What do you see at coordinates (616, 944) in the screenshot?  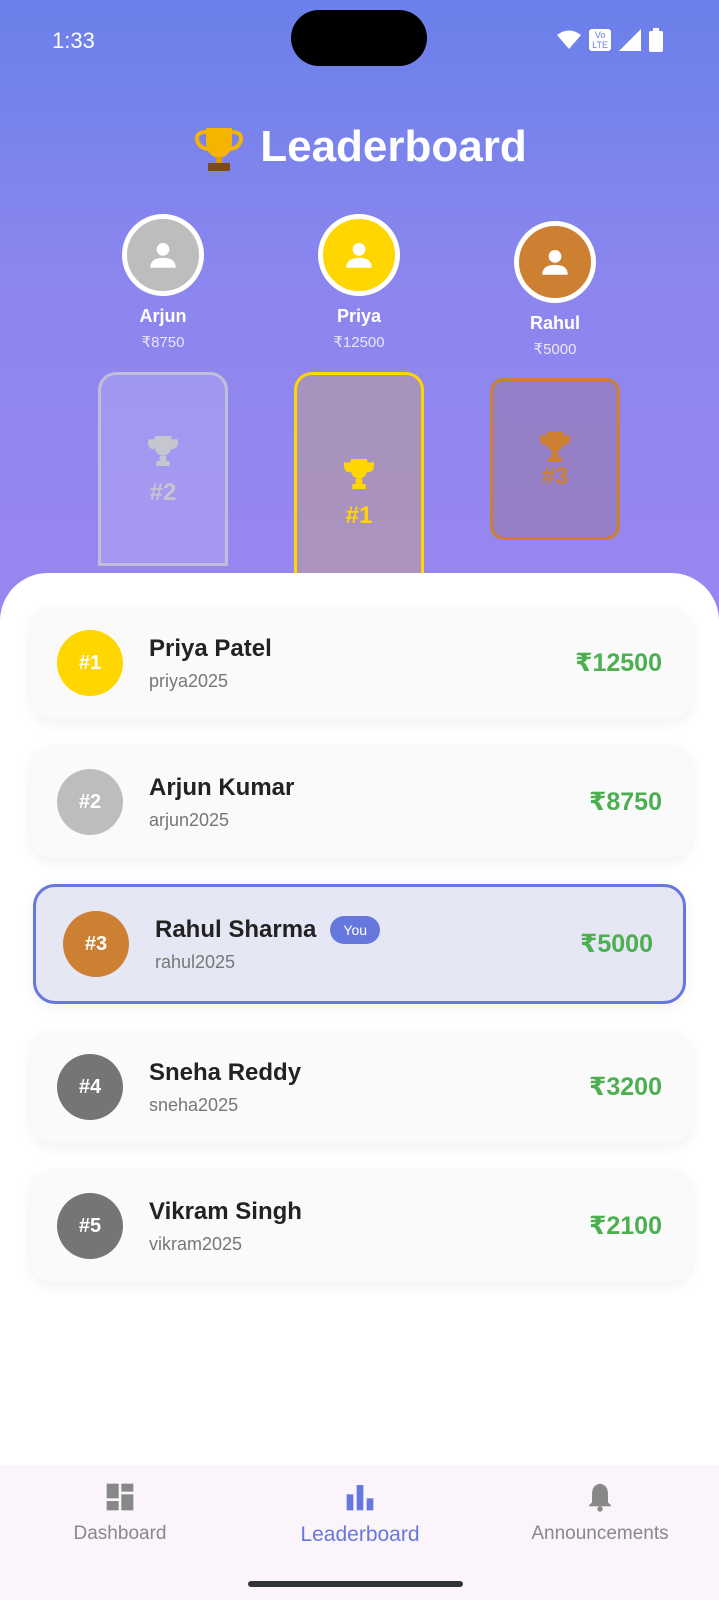 I see `user-amount: ₹5000` at bounding box center [616, 944].